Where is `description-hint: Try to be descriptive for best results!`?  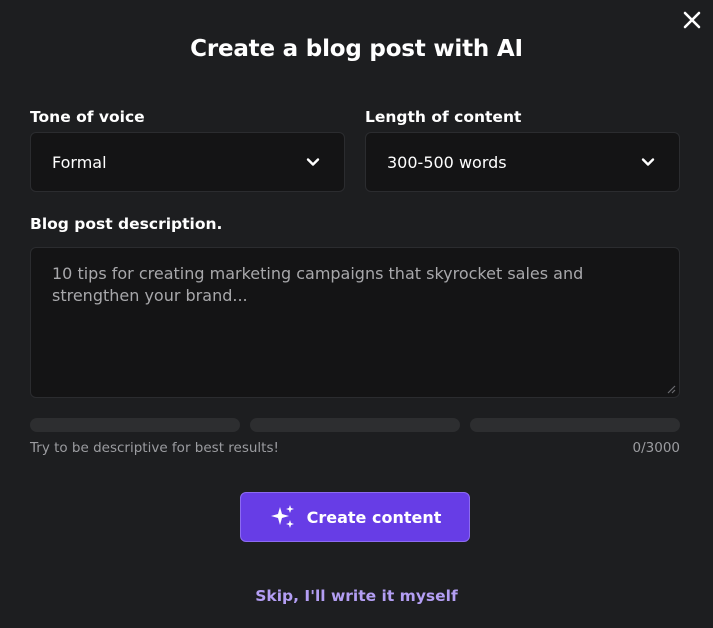
description-hint: Try to be descriptive for best results! is located at coordinates (154, 448).